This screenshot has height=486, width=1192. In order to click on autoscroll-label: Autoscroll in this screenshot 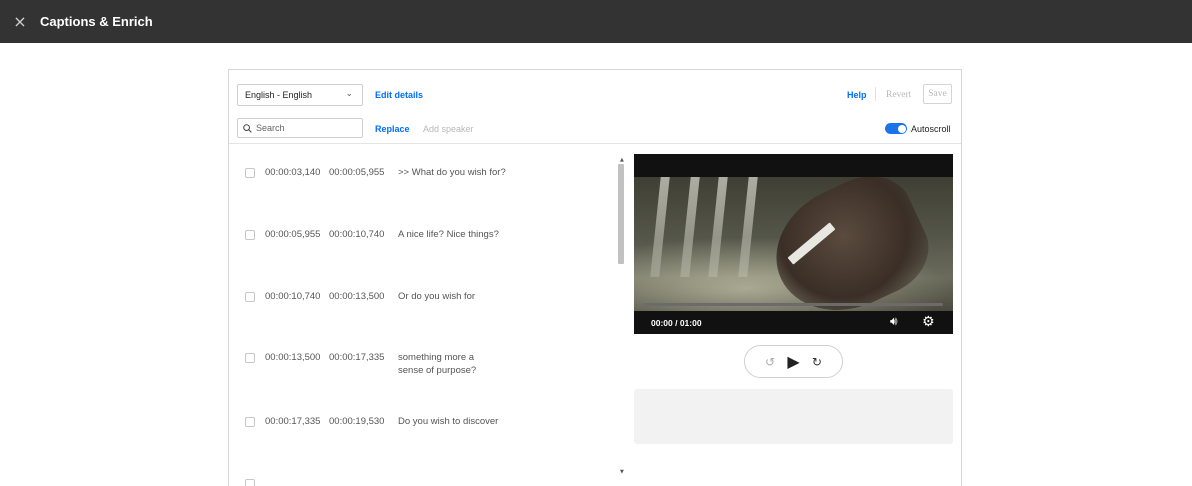, I will do `click(931, 128)`.